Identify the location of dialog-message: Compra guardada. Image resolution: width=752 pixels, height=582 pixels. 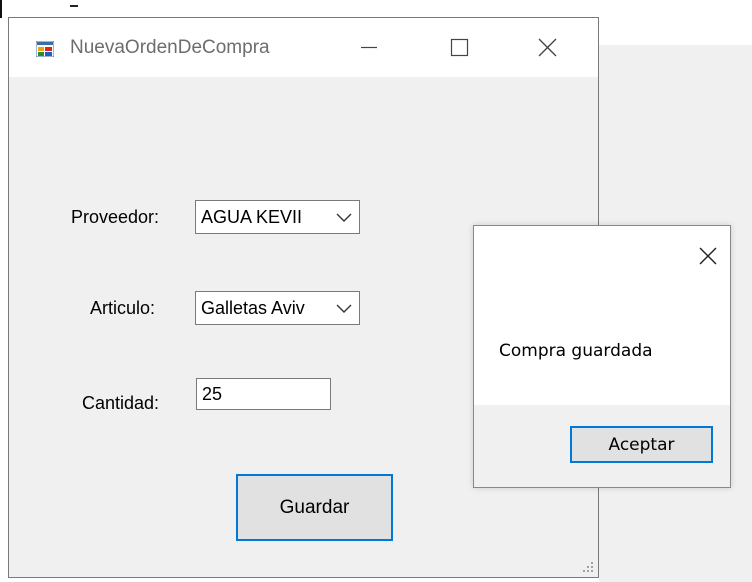
(576, 351).